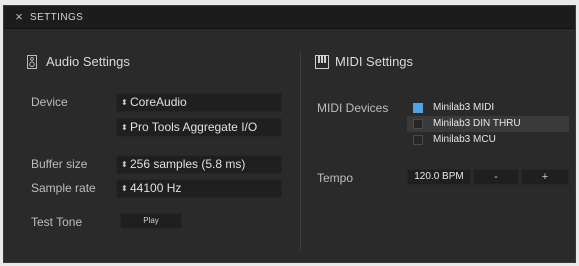 This screenshot has height=266, width=579. Describe the element at coordinates (322, 62) in the screenshot. I see `piano-keys-icon` at that location.